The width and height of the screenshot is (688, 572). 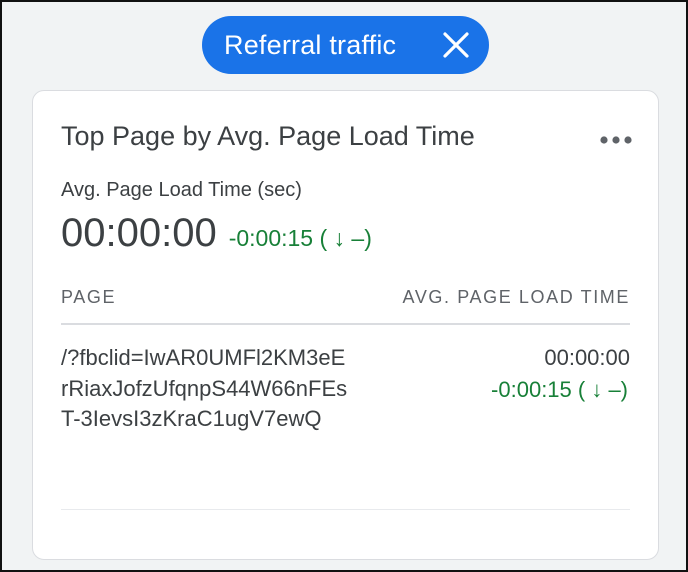 I want to click on table-header-divider, so click(x=345, y=324).